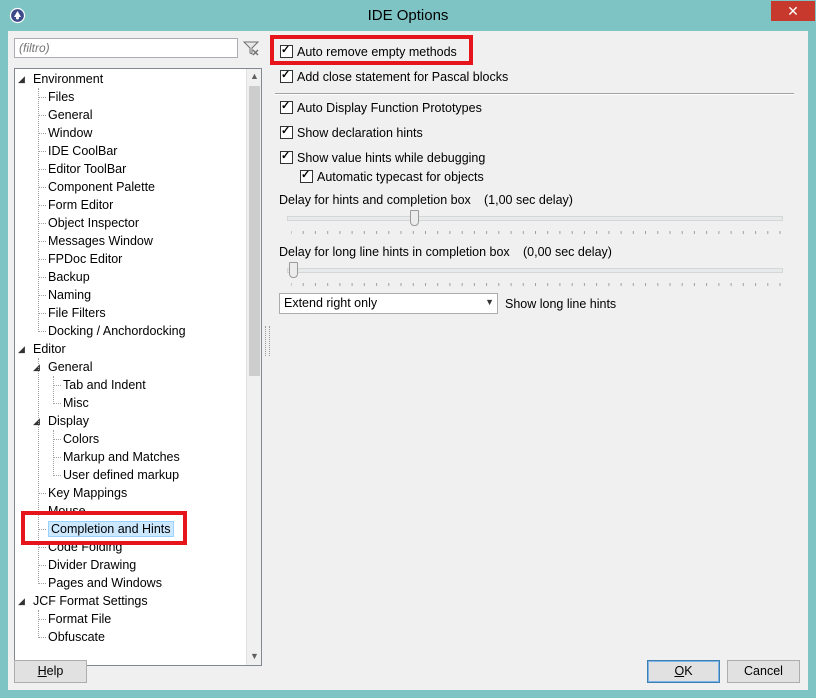  I want to click on tree-item-label: Markup and Matches, so click(121, 457).